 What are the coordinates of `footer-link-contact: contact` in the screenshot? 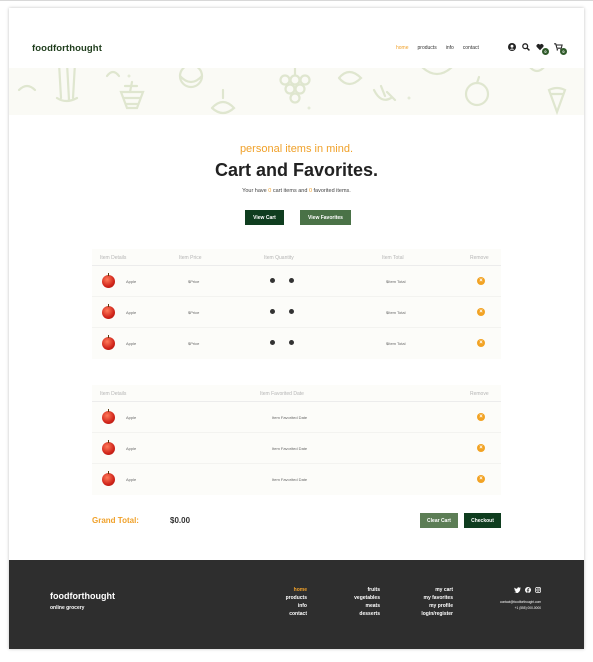 It's located at (293, 614).